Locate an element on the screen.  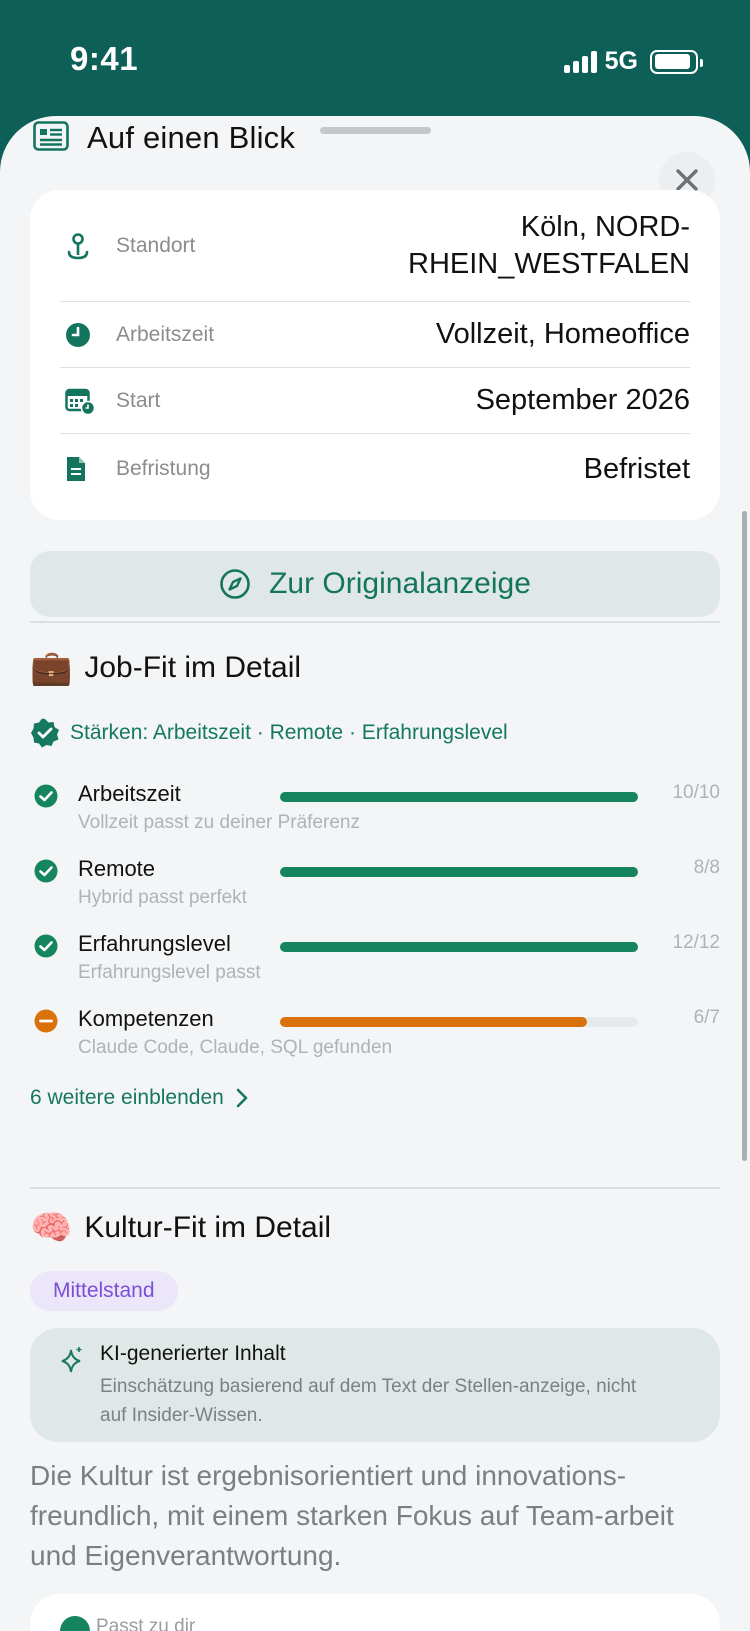
fit-row: Remote Hybrid passt perfekt 8/8 is located at coordinates (375, 882).